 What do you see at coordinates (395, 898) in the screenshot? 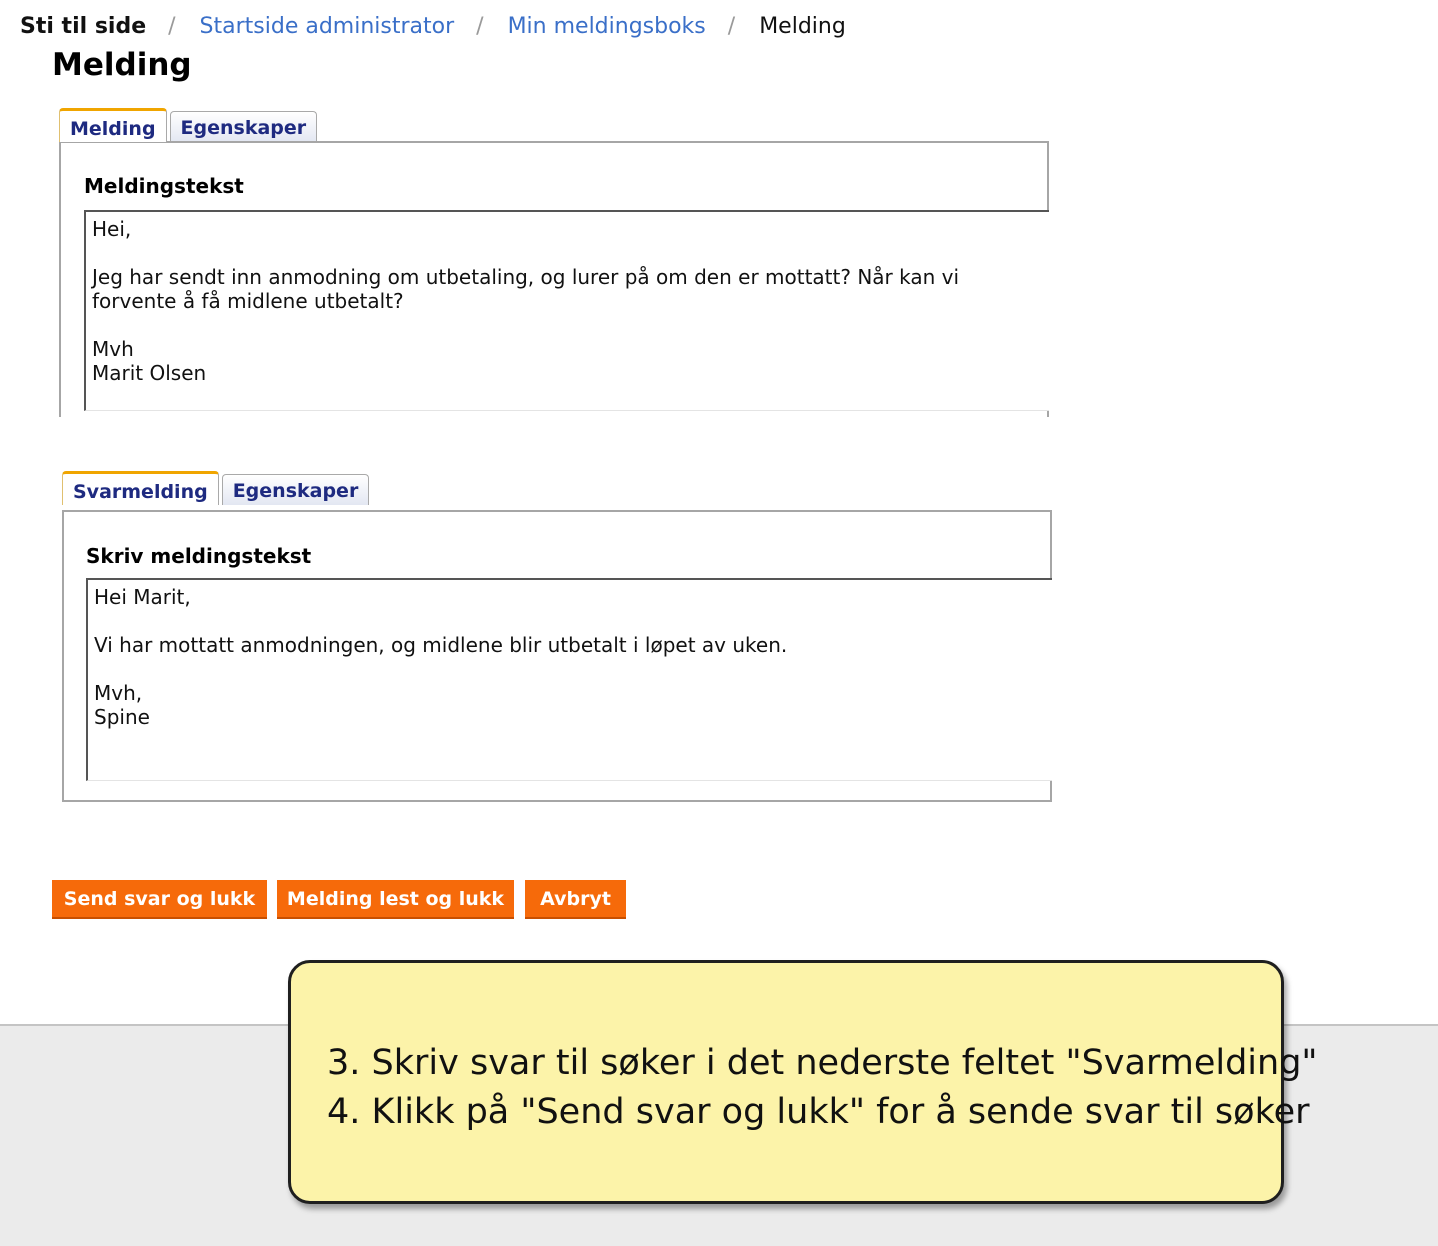
I see `mark-read-close-button: Melding lest og lukk` at bounding box center [395, 898].